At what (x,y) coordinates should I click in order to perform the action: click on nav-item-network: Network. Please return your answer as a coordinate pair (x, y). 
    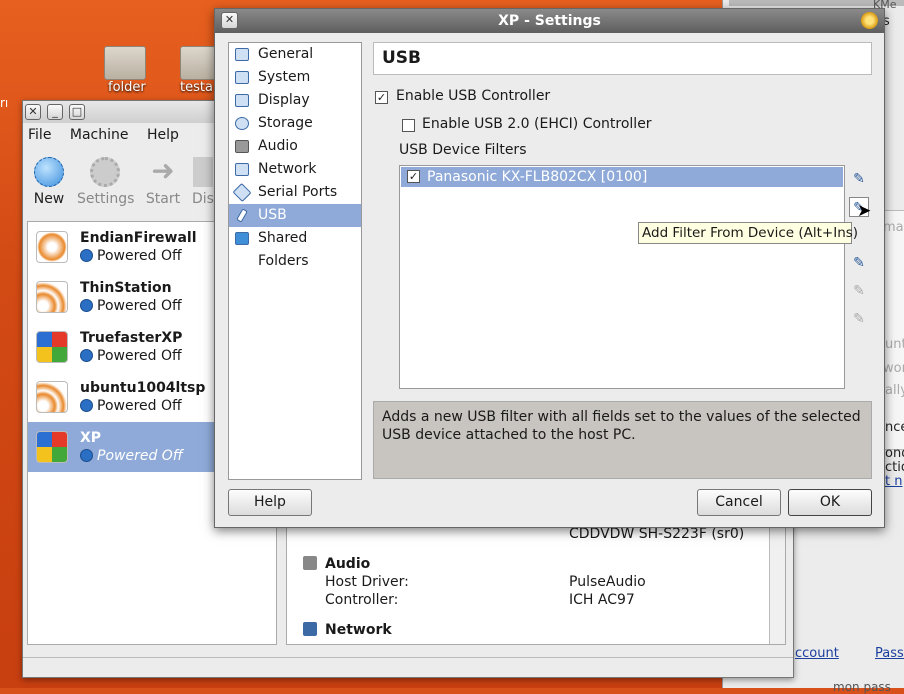
    Looking at the image, I should click on (295, 169).